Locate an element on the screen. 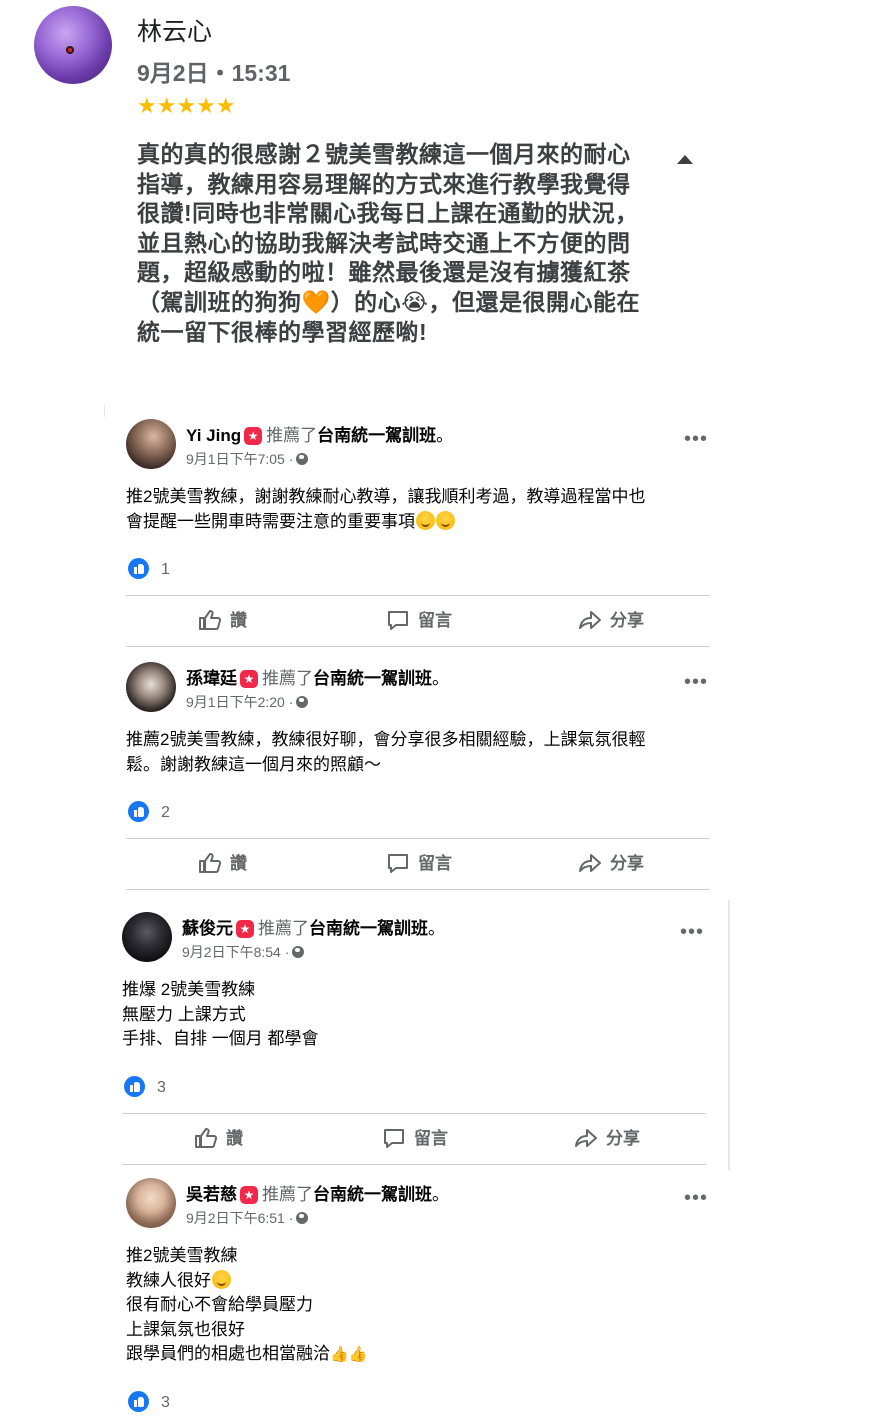 This screenshot has width=870, height=1424. post-timestamp: 9月1日下午7:05 · is located at coordinates (247, 459).